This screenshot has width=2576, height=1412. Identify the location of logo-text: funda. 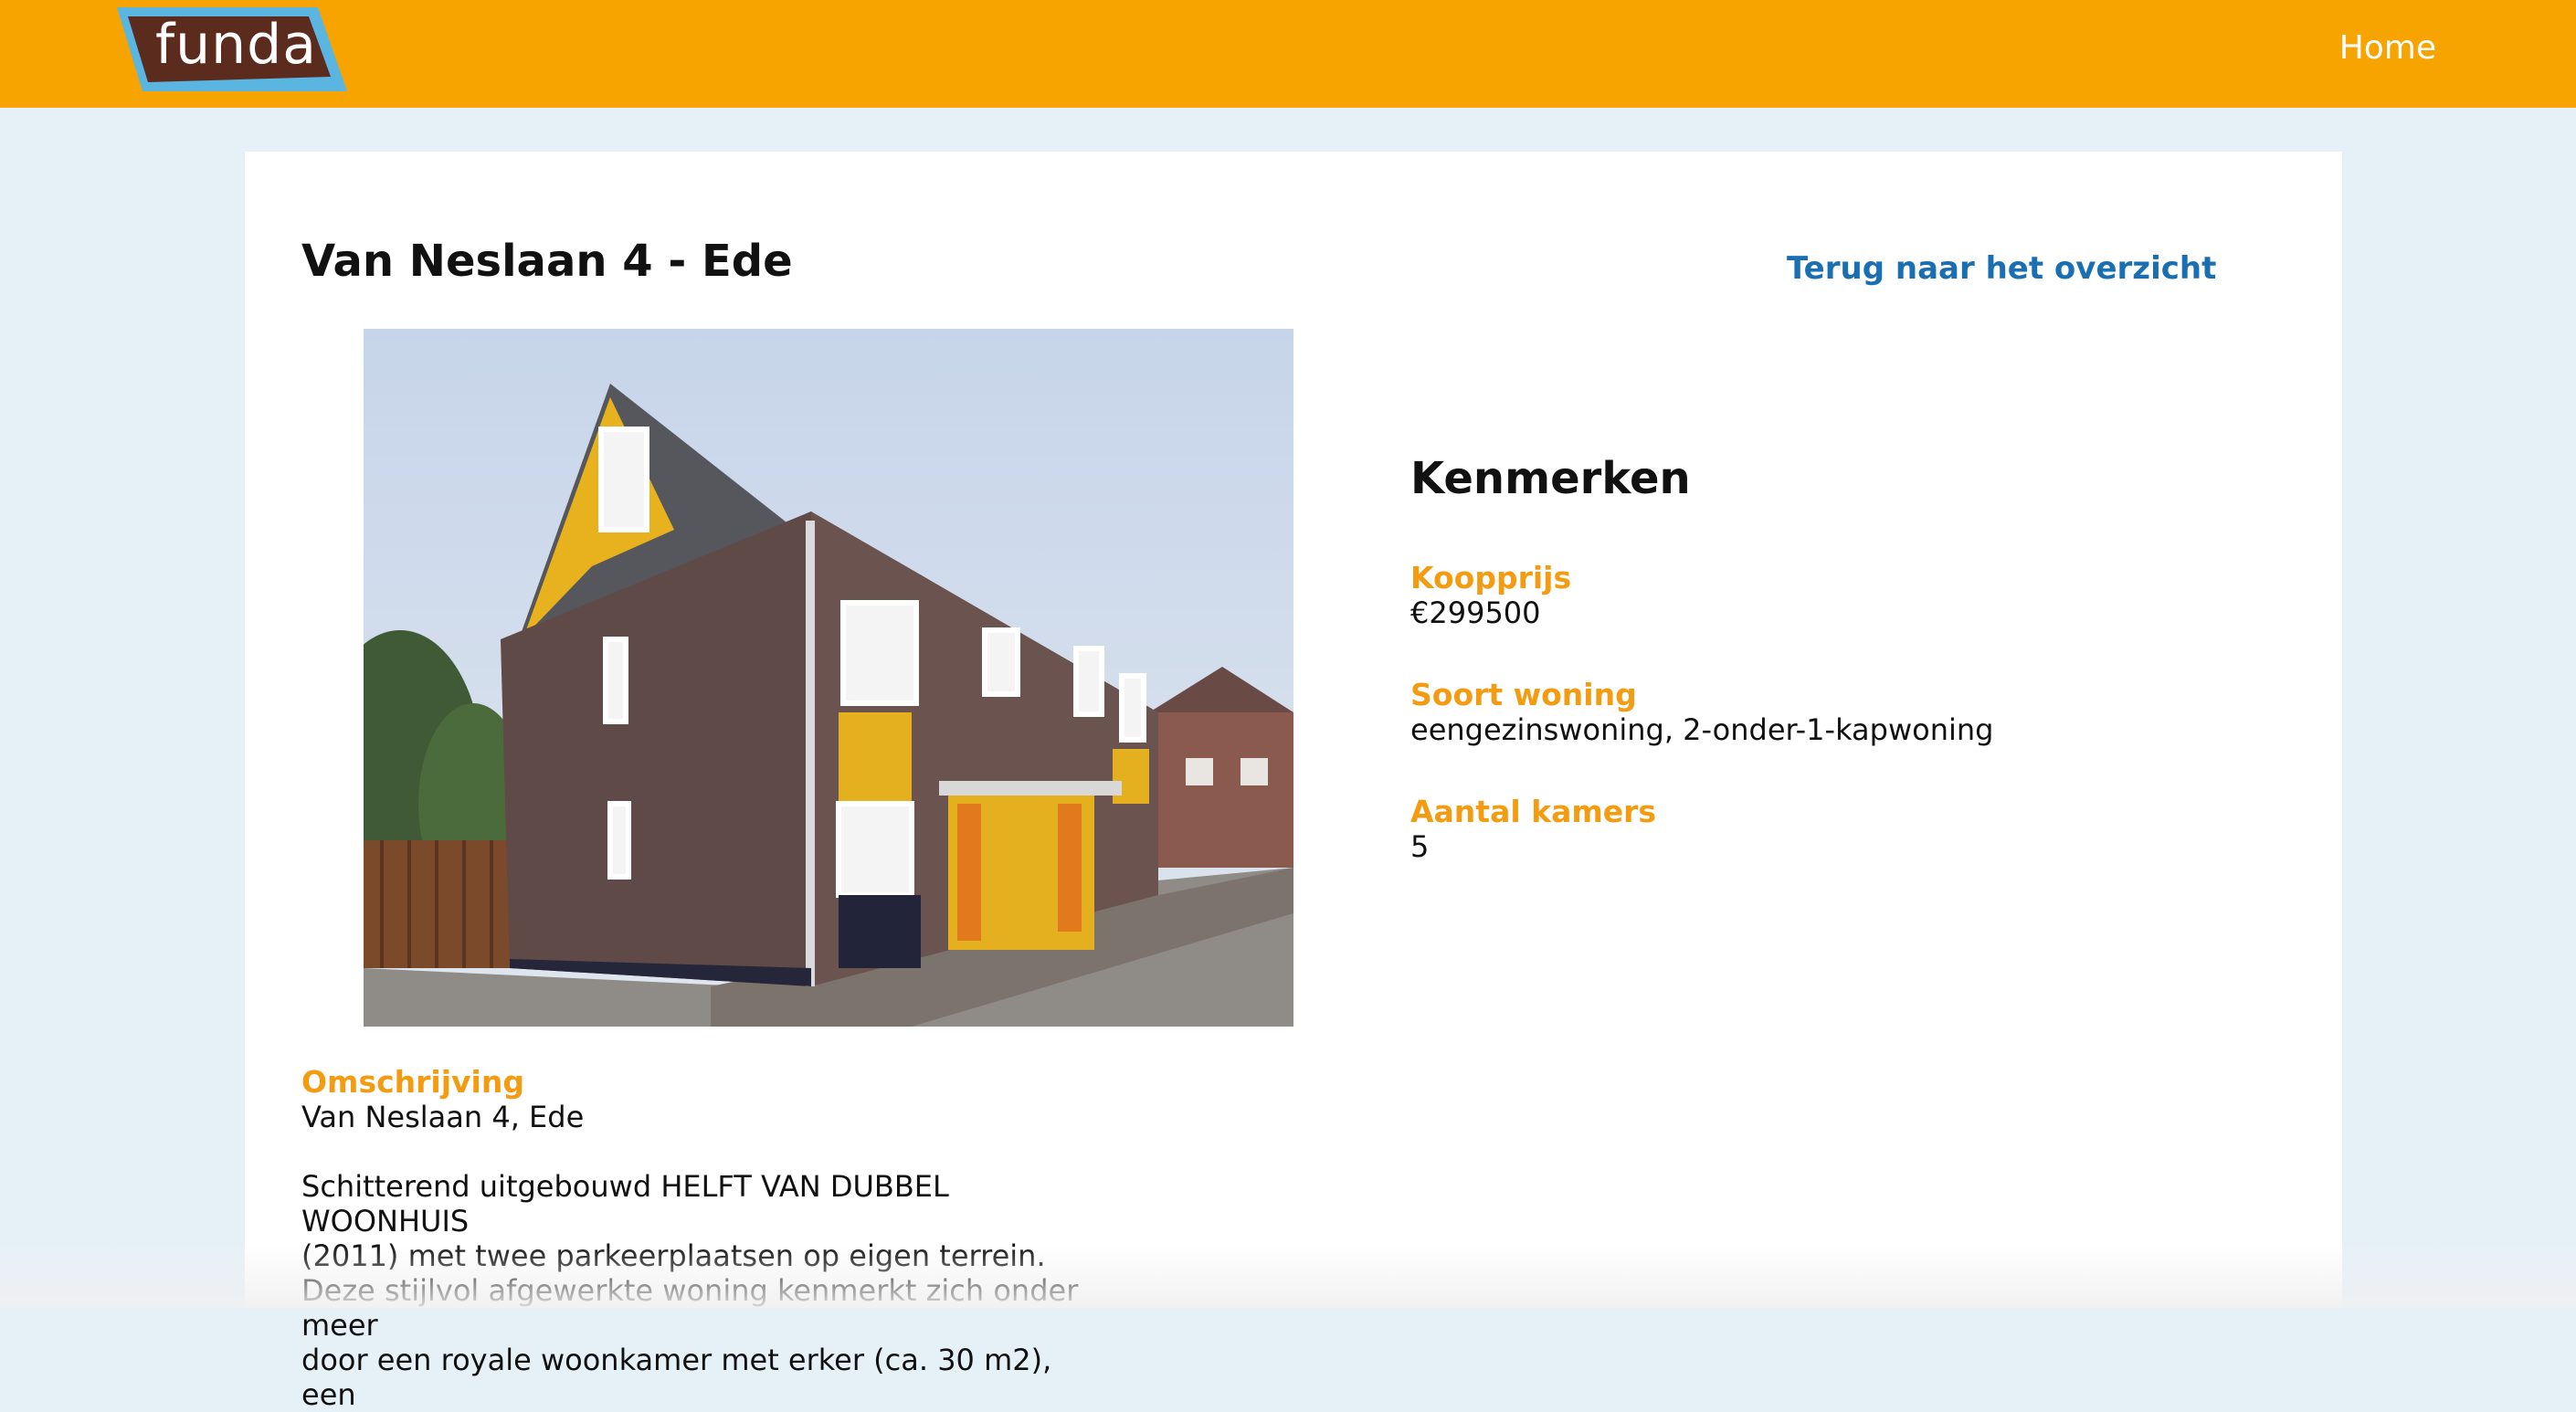
(236, 45).